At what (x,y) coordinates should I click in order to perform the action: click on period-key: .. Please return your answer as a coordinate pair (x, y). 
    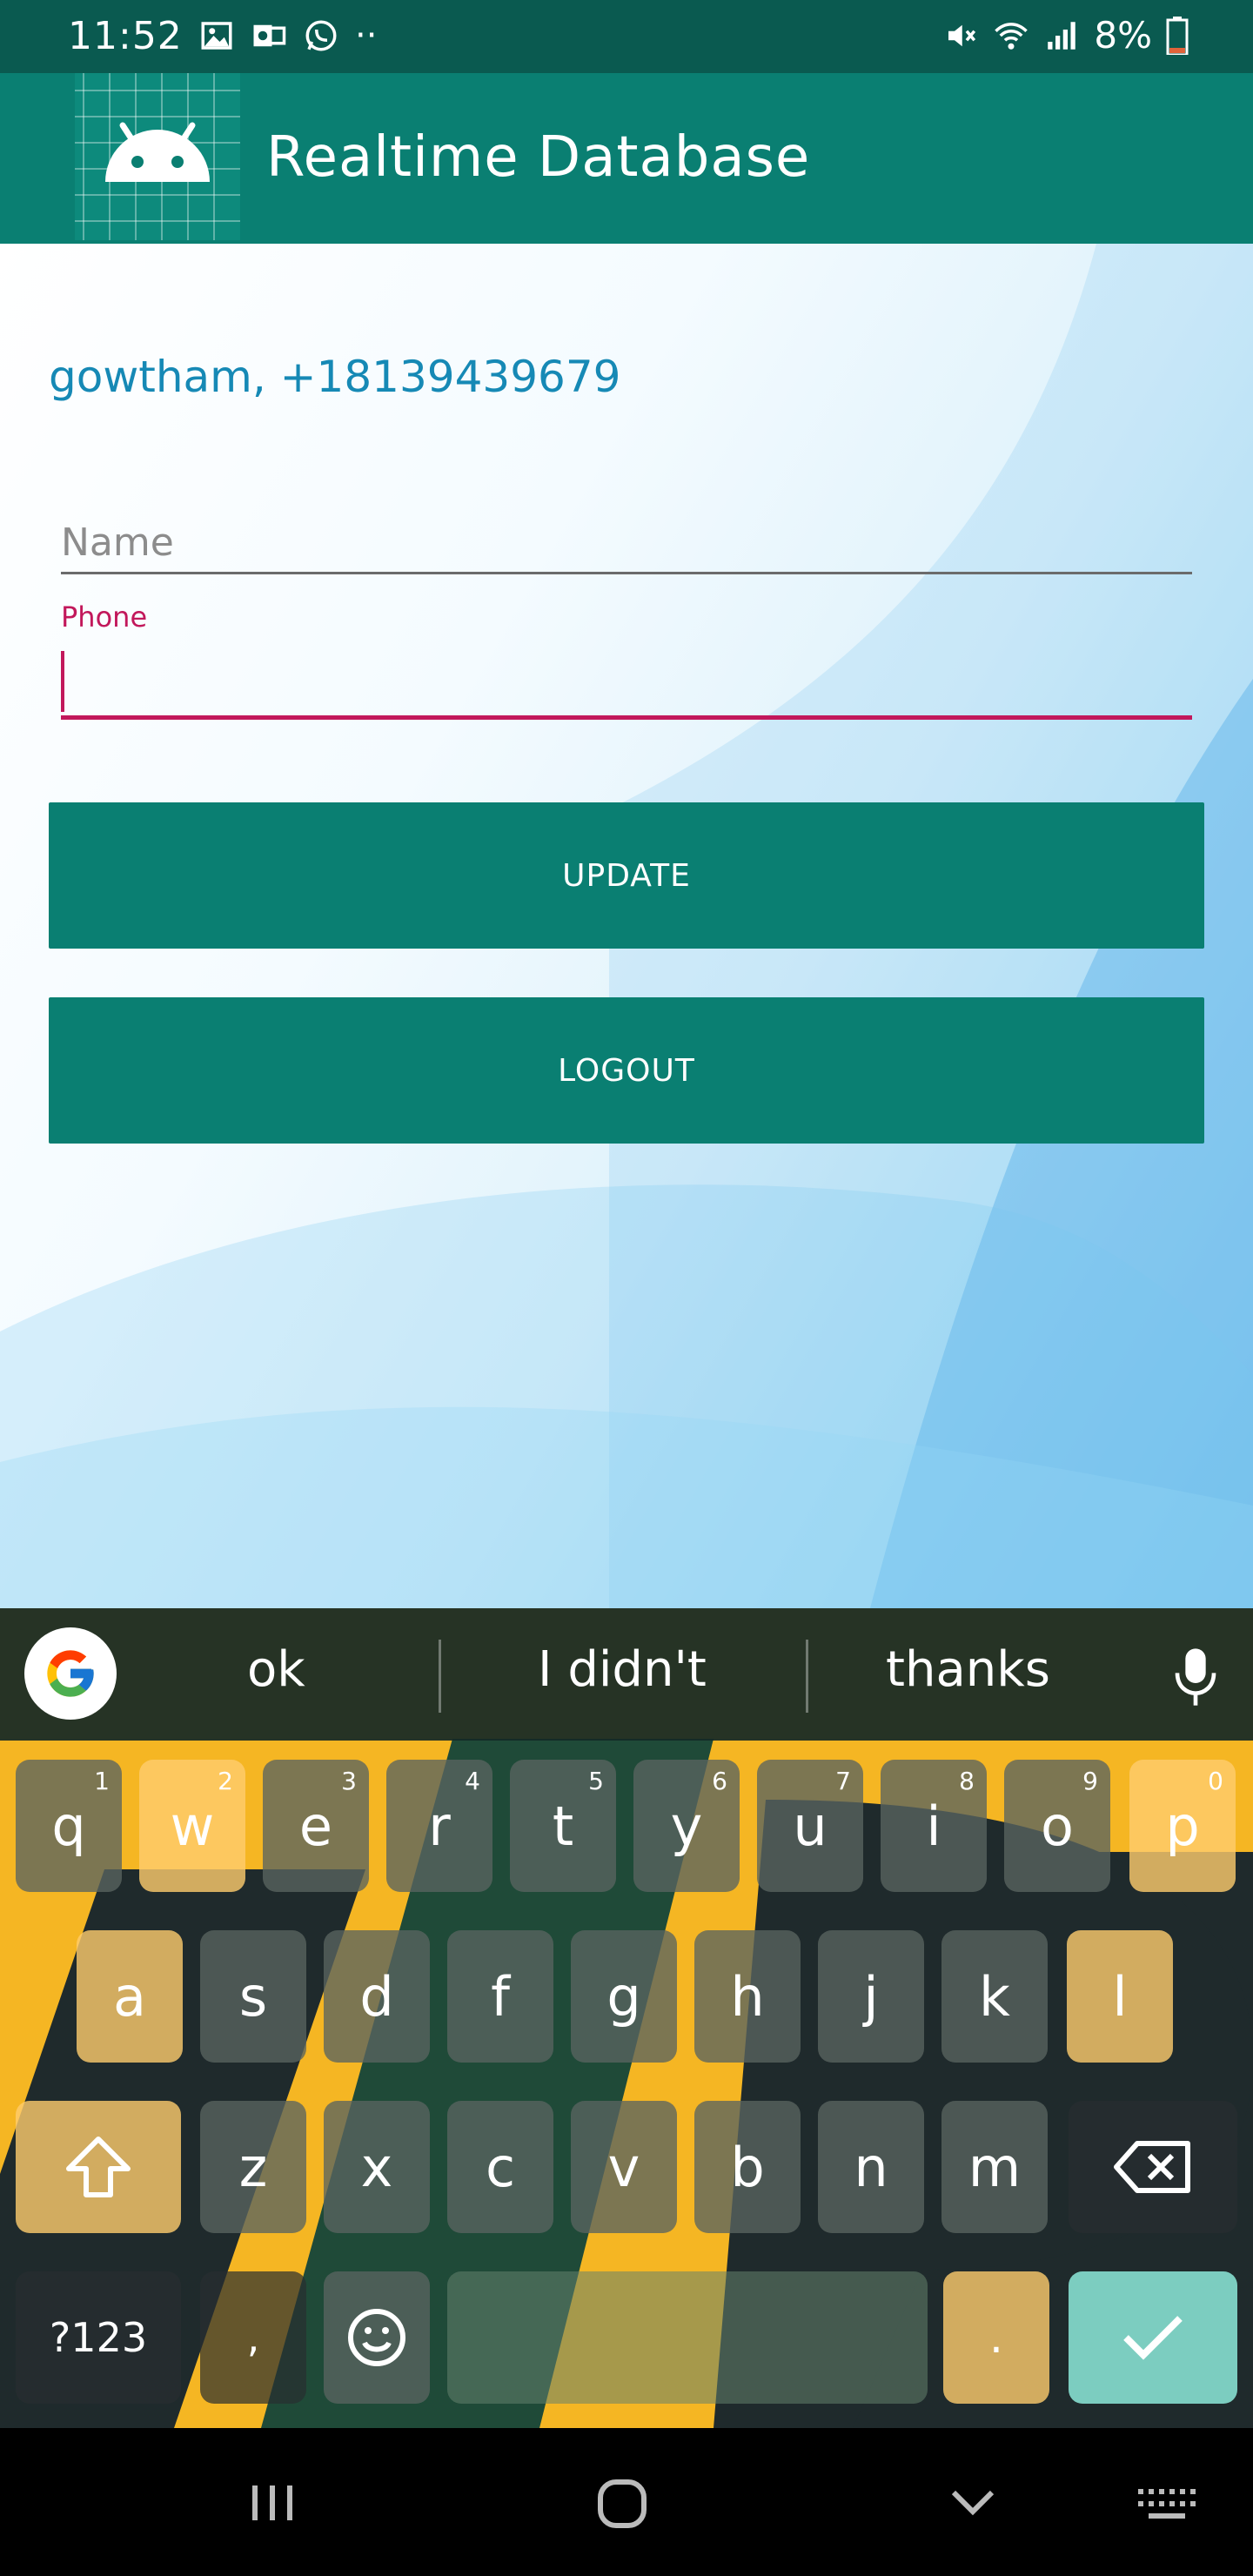
    Looking at the image, I should click on (996, 2337).